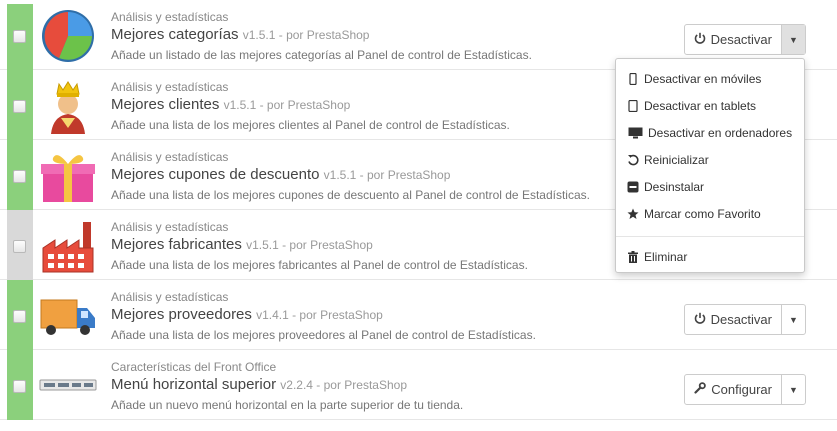  I want to click on module-version: v2.2.4 - por PrestaShop, so click(344, 385).